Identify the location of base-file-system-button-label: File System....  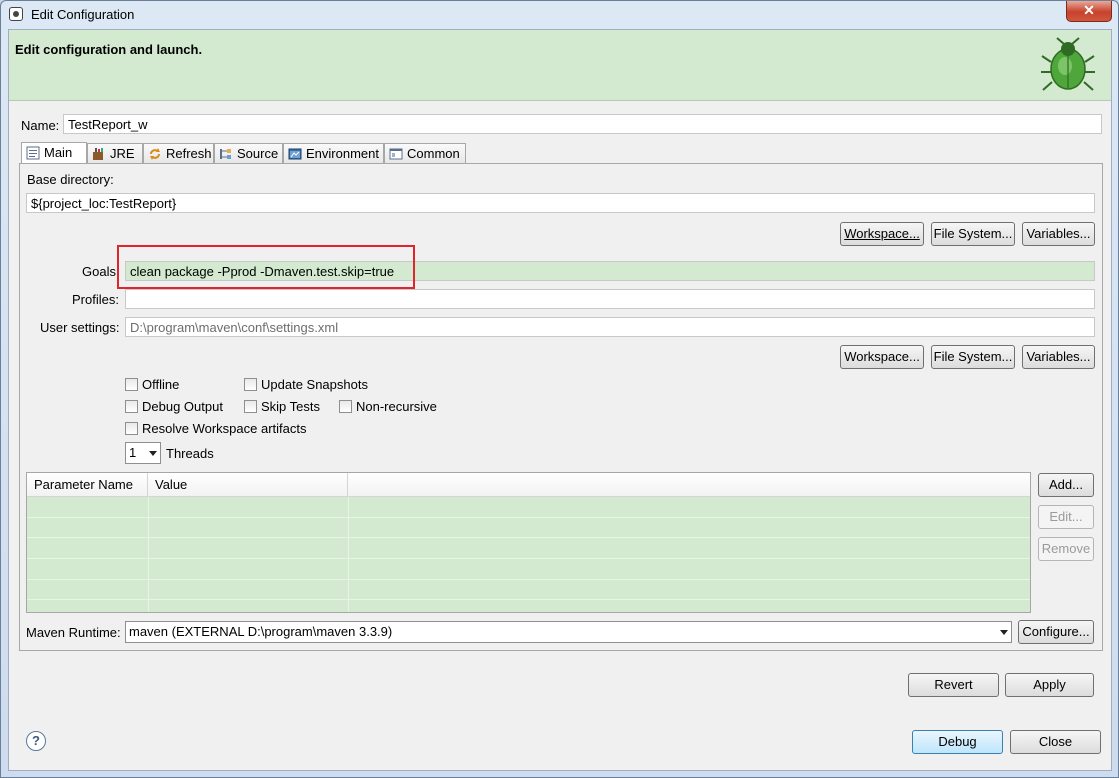
(973, 233).